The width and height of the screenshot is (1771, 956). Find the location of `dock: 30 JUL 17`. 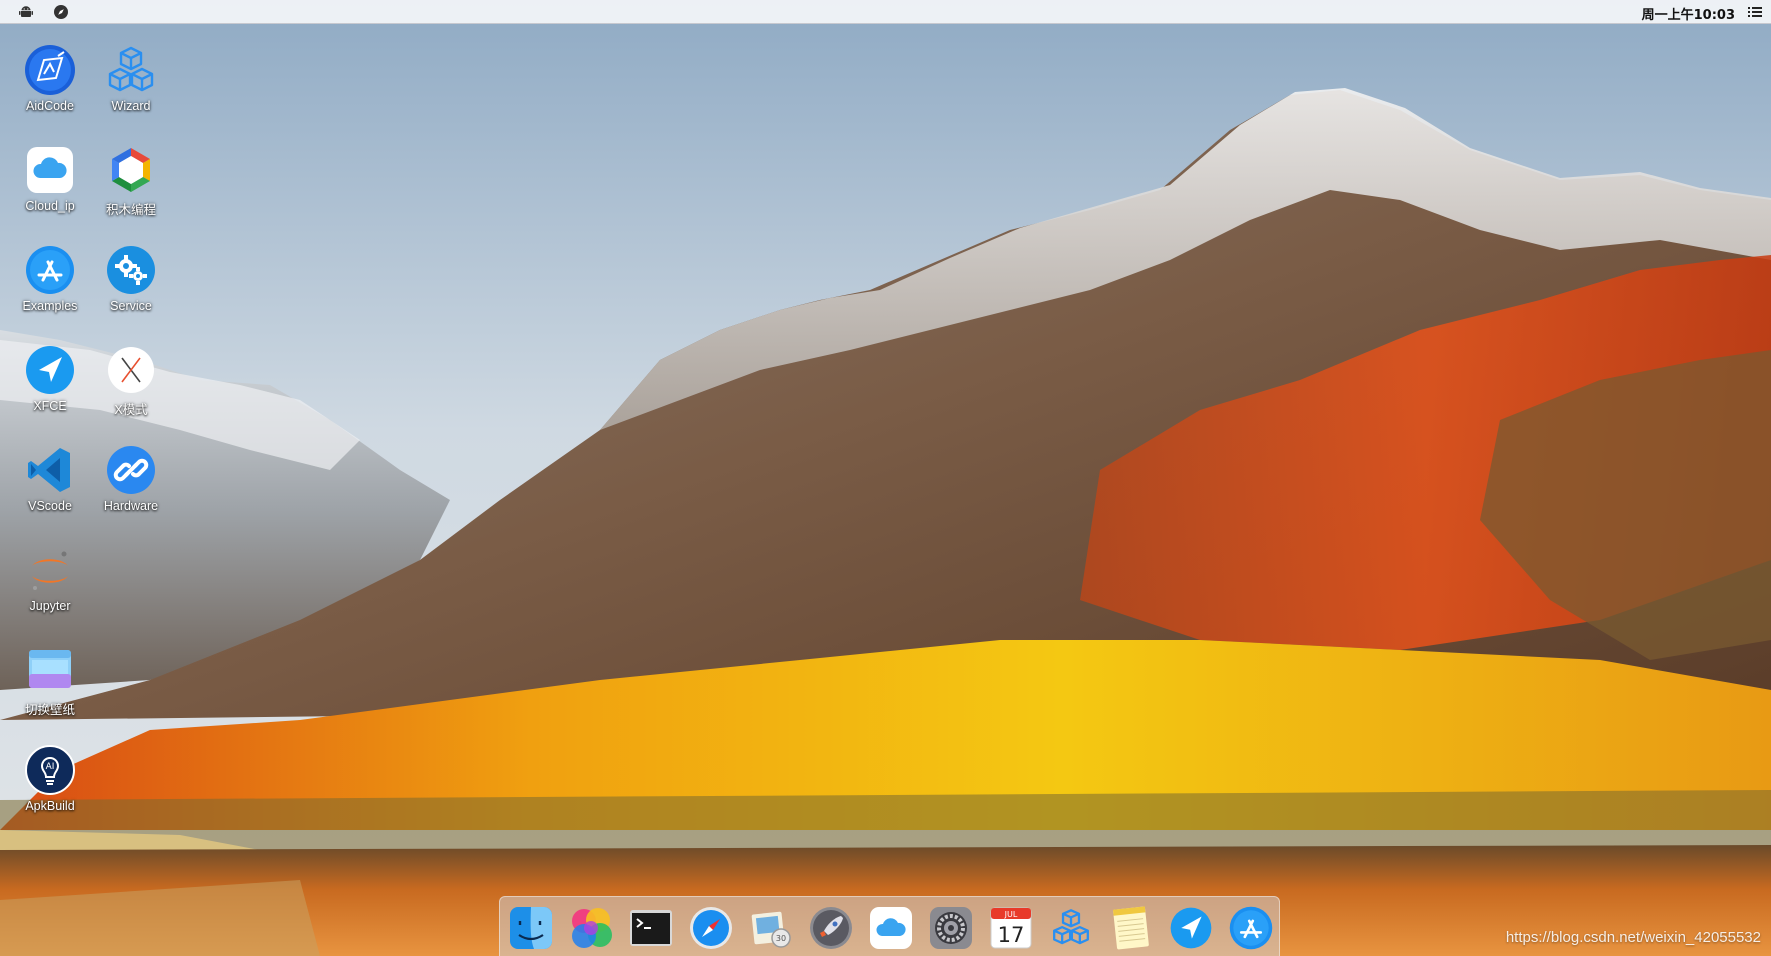

dock: 30 JUL 17 is located at coordinates (889, 926).